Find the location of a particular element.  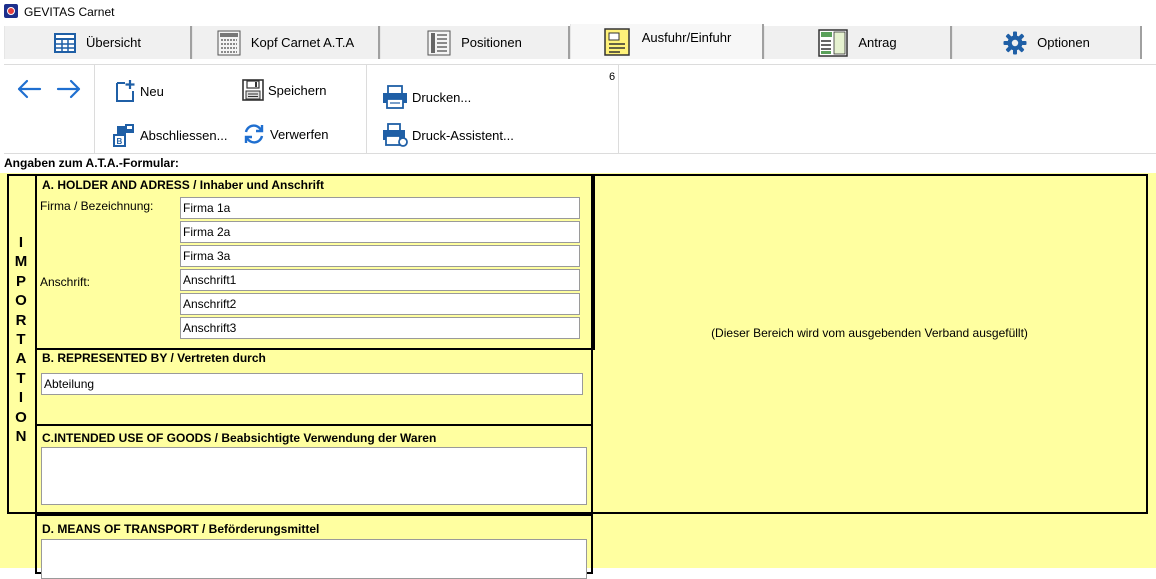

tab-positionen: Positionen is located at coordinates (475, 42).